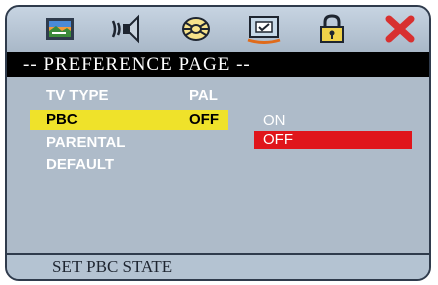 This screenshot has height=285, width=438. Describe the element at coordinates (196, 29) in the screenshot. I see `video-setup-icon` at that location.